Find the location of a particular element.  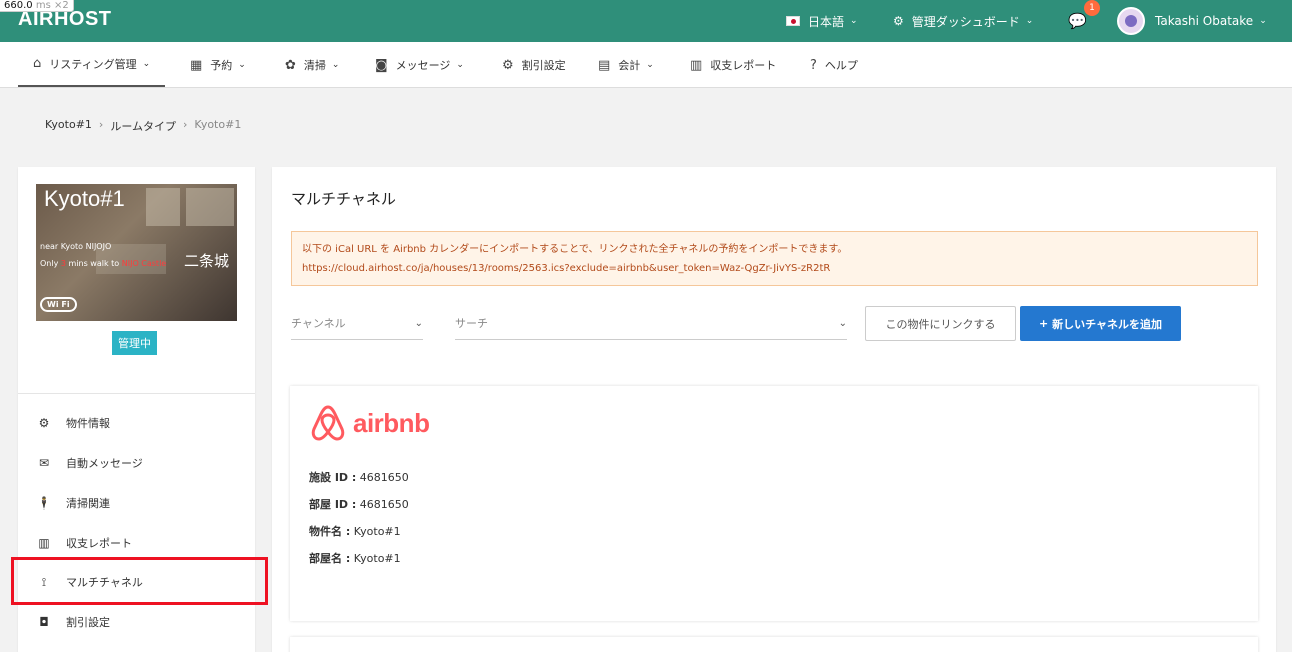

cleaning-icon: ✿ is located at coordinates (290, 65).